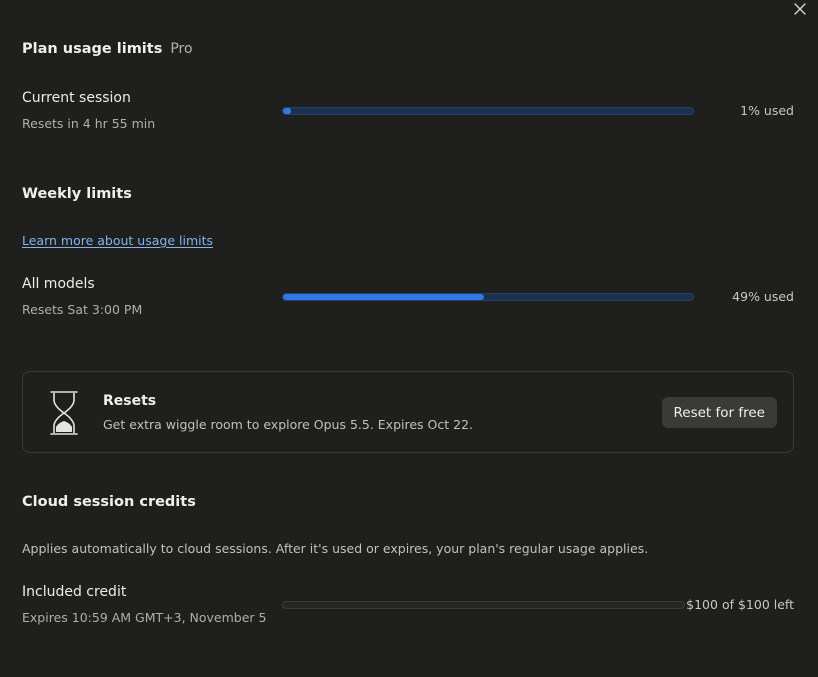 Image resolution: width=818 pixels, height=677 pixels. Describe the element at coordinates (763, 296) in the screenshot. I see `all-models-used-label: 49% used` at that location.